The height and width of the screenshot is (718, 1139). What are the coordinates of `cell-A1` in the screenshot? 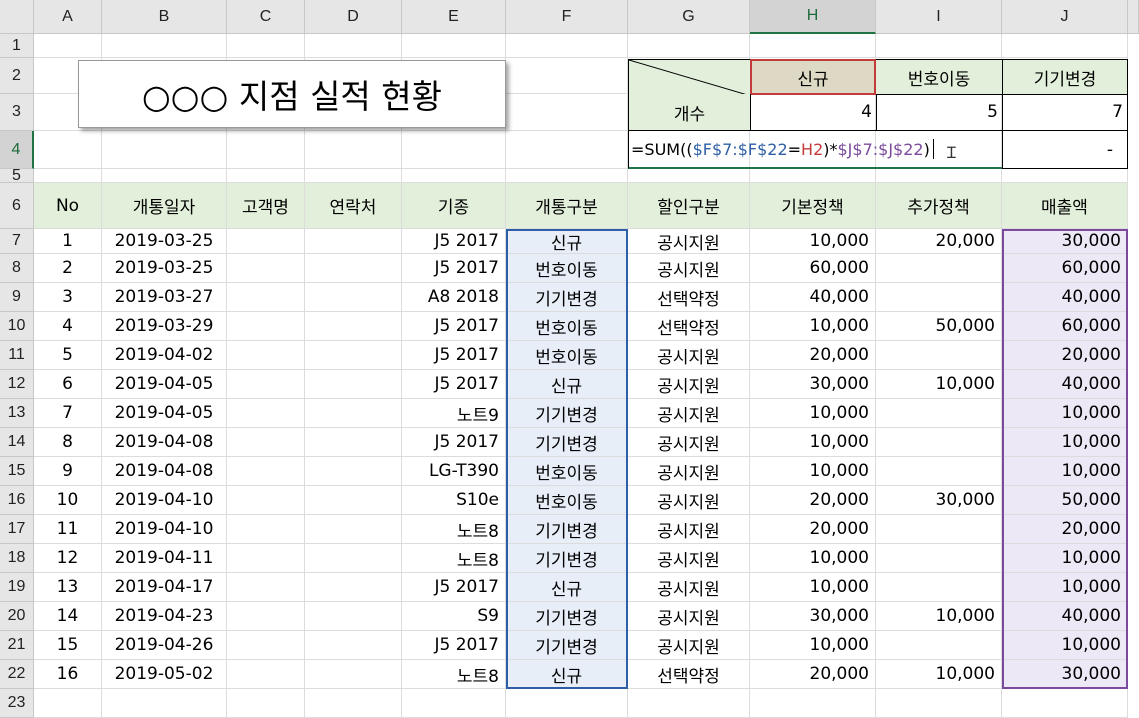 It's located at (68, 46).